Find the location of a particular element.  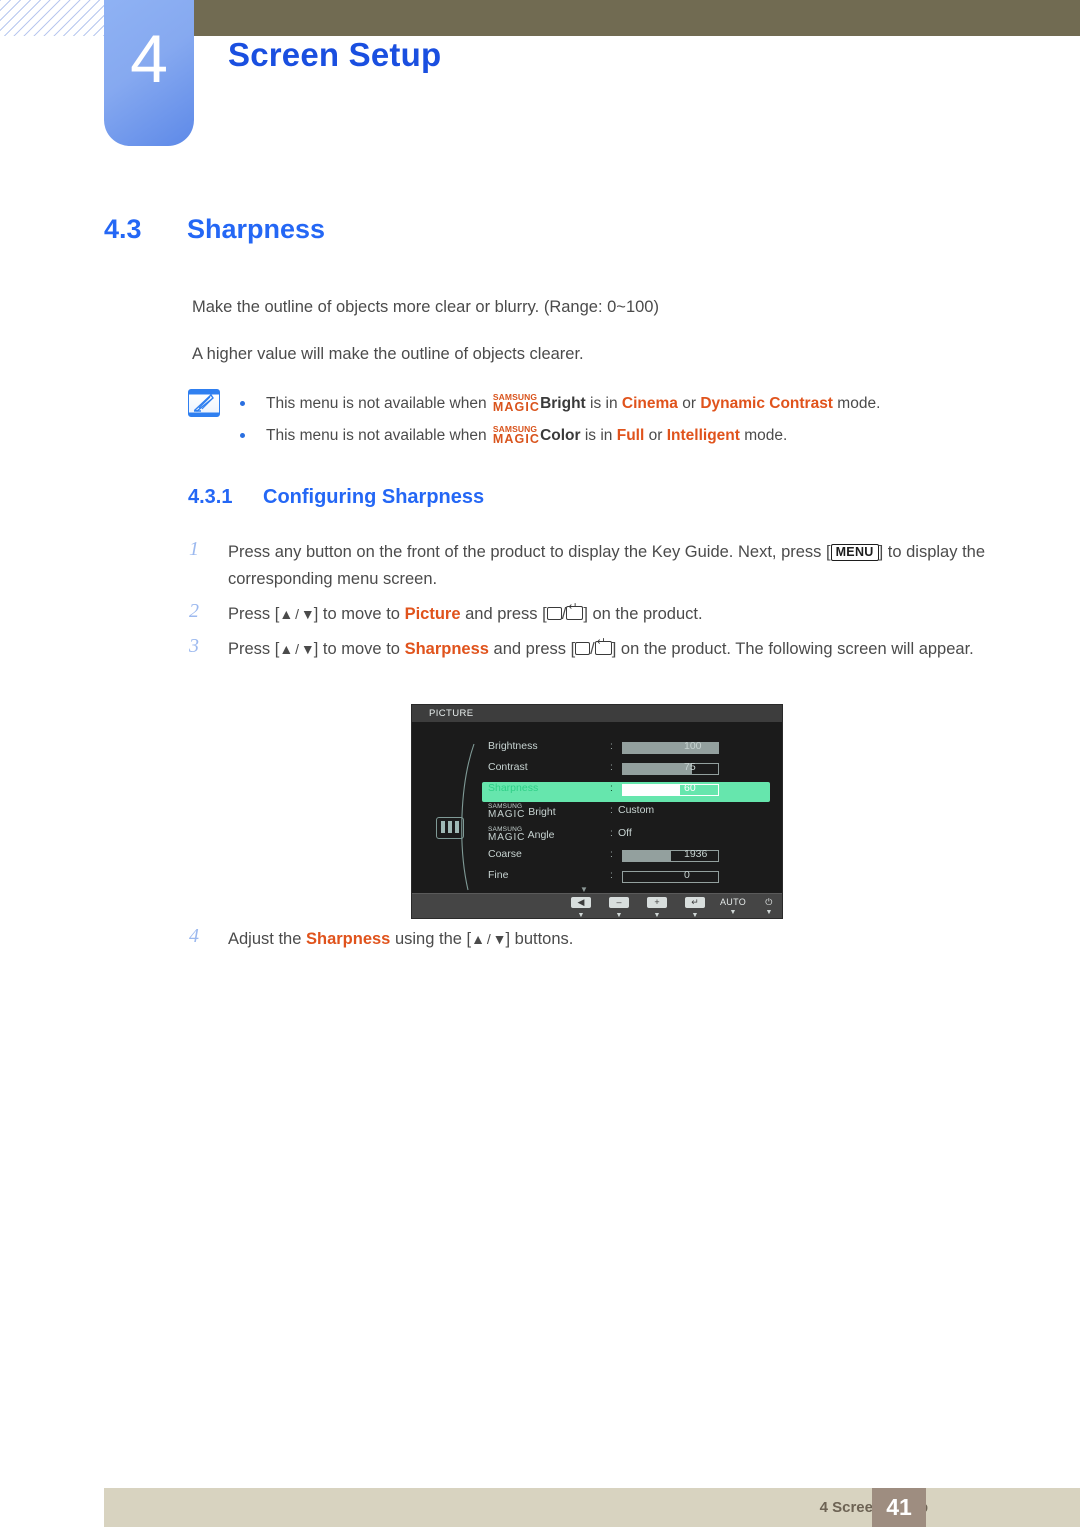

osd-row-label: SAMSUNG MAGIC Bright is located at coordinates (522, 811).